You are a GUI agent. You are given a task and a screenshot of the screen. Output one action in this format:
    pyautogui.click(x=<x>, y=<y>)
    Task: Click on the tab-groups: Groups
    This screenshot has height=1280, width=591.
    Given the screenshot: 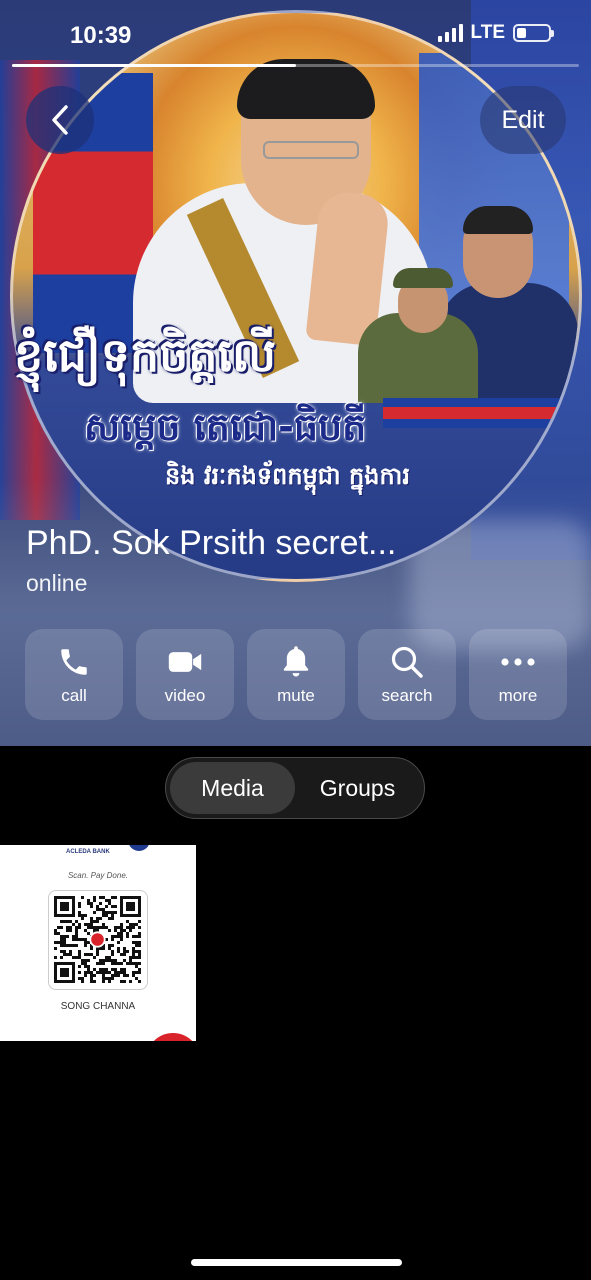 What is the action you would take?
    pyautogui.click(x=357, y=788)
    